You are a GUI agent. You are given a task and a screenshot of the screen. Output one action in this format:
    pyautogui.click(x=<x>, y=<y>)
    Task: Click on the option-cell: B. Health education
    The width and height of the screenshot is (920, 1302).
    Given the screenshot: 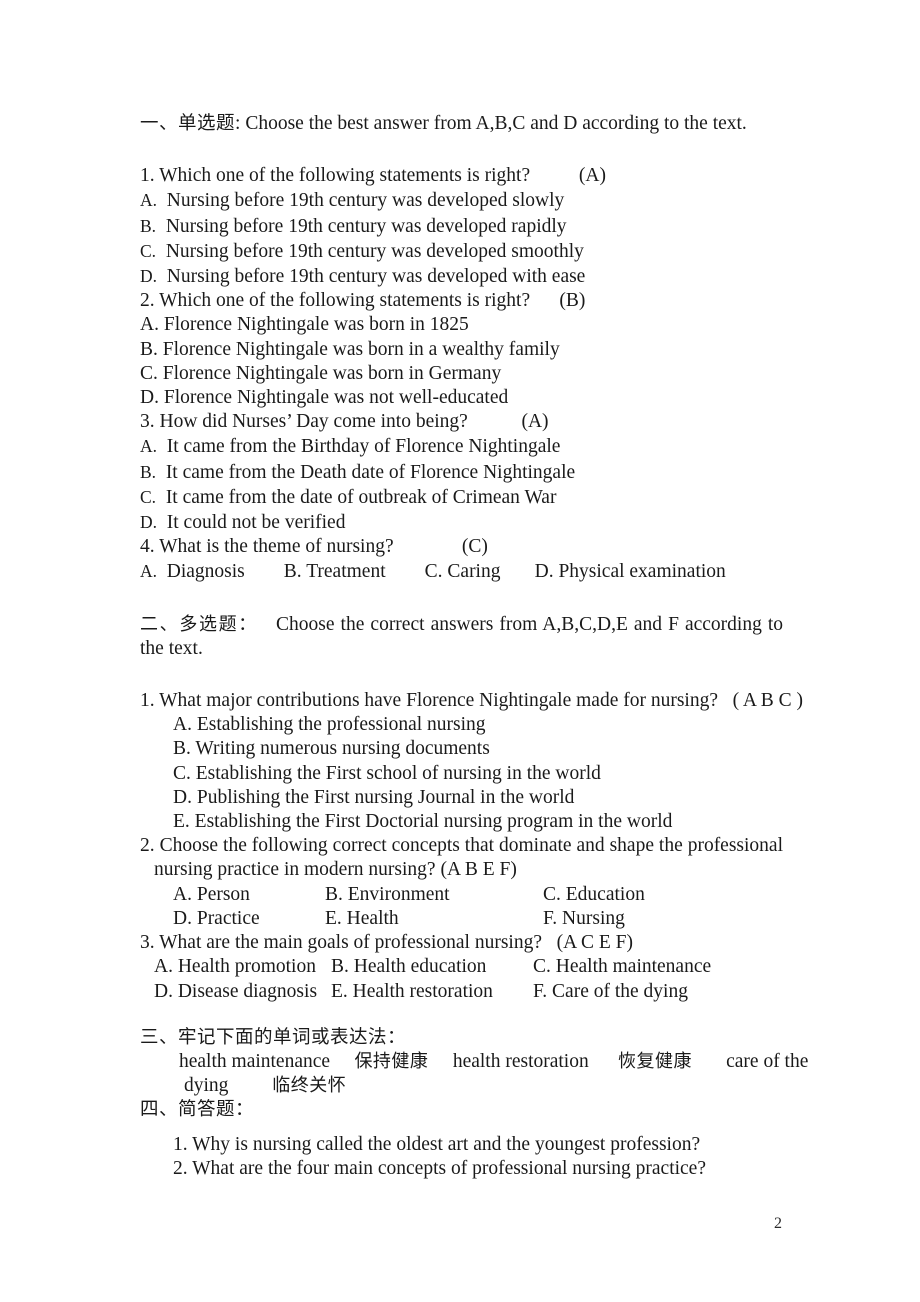 What is the action you would take?
    pyautogui.click(x=432, y=967)
    